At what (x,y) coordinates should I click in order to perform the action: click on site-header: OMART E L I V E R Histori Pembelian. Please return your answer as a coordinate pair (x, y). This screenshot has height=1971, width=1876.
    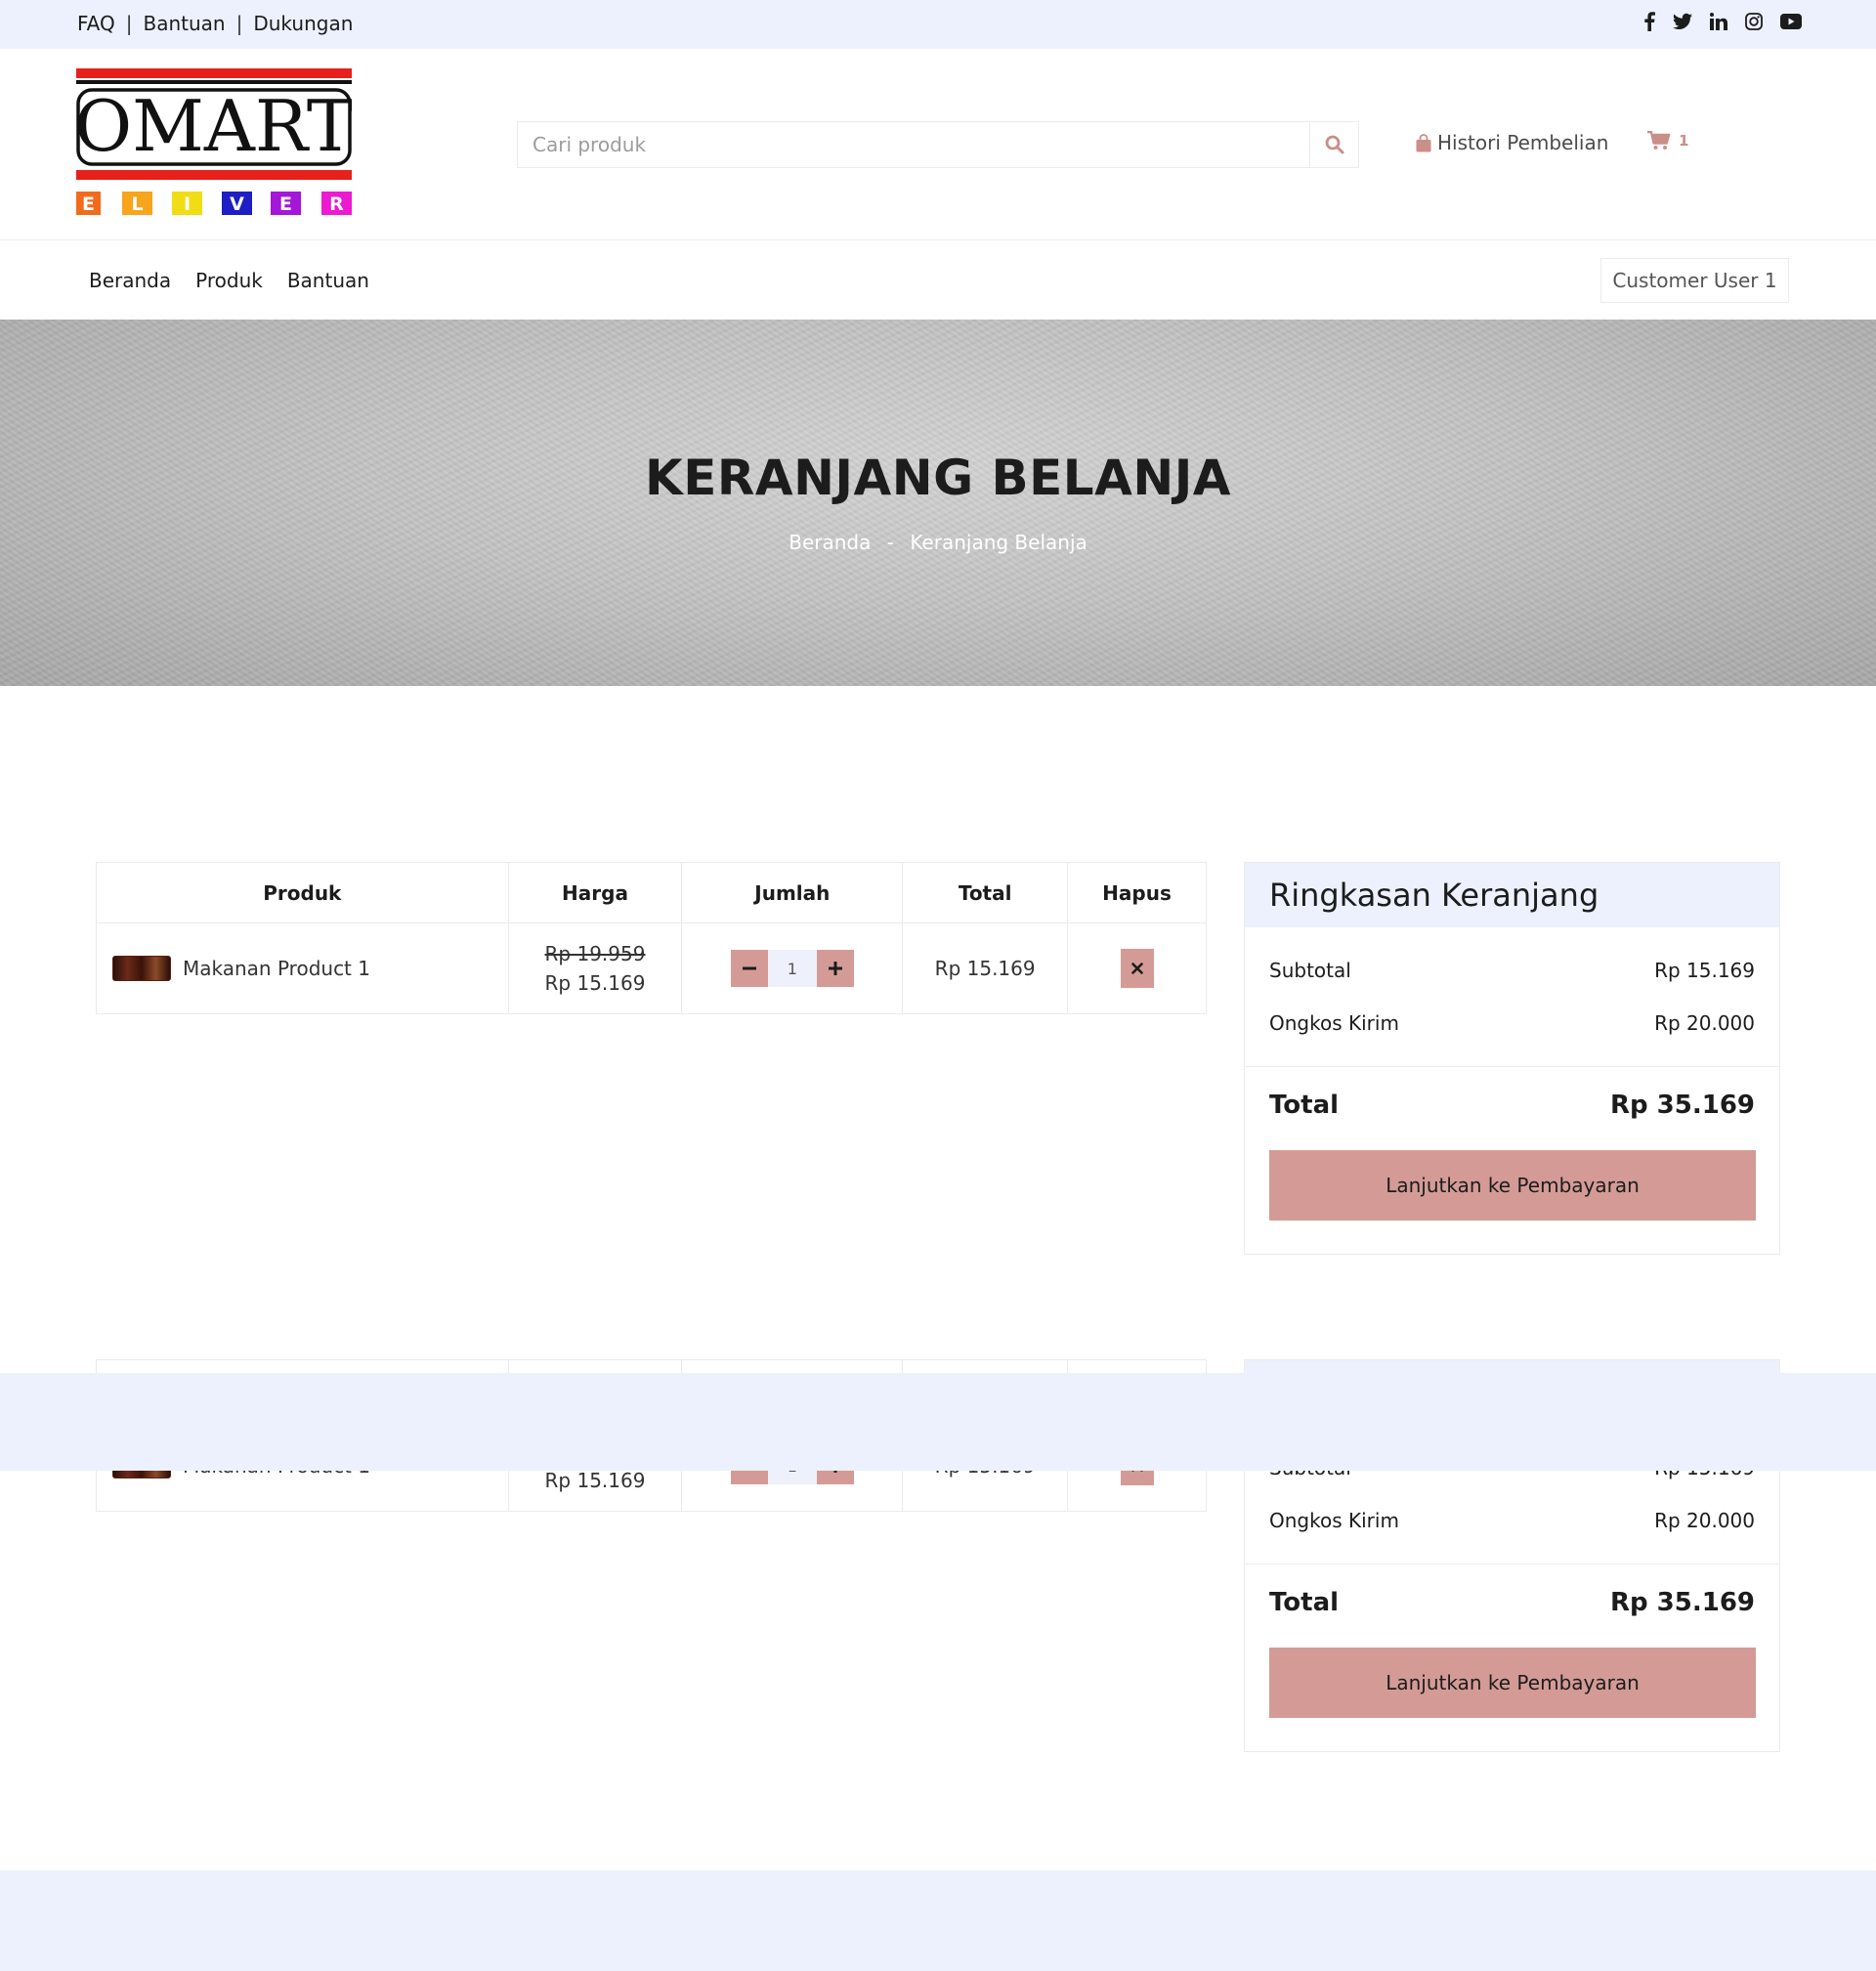
    Looking at the image, I should click on (938, 144).